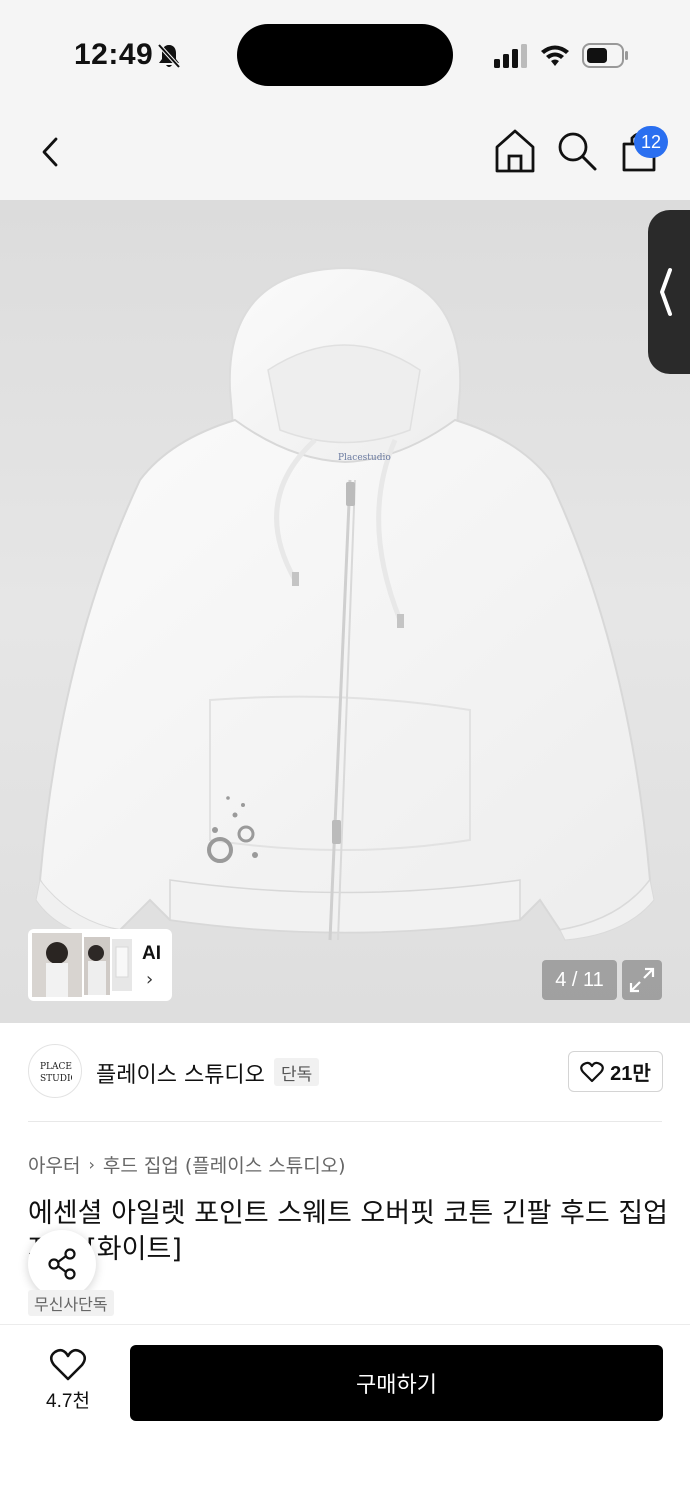 The height and width of the screenshot is (1500, 690). I want to click on brand-exclusive-badge: 단독, so click(297, 1072).